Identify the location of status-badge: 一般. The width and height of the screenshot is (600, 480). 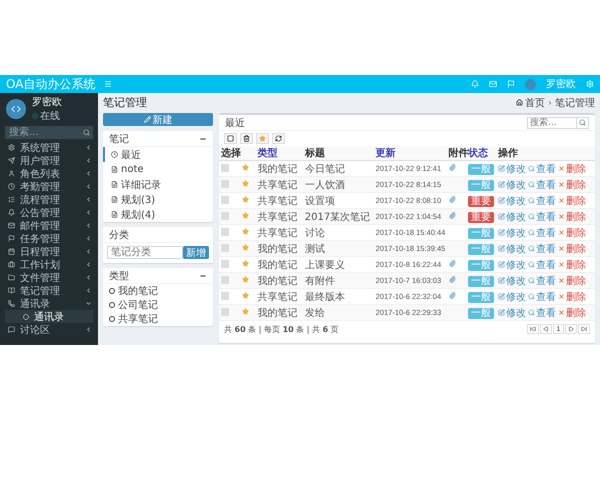
(481, 185).